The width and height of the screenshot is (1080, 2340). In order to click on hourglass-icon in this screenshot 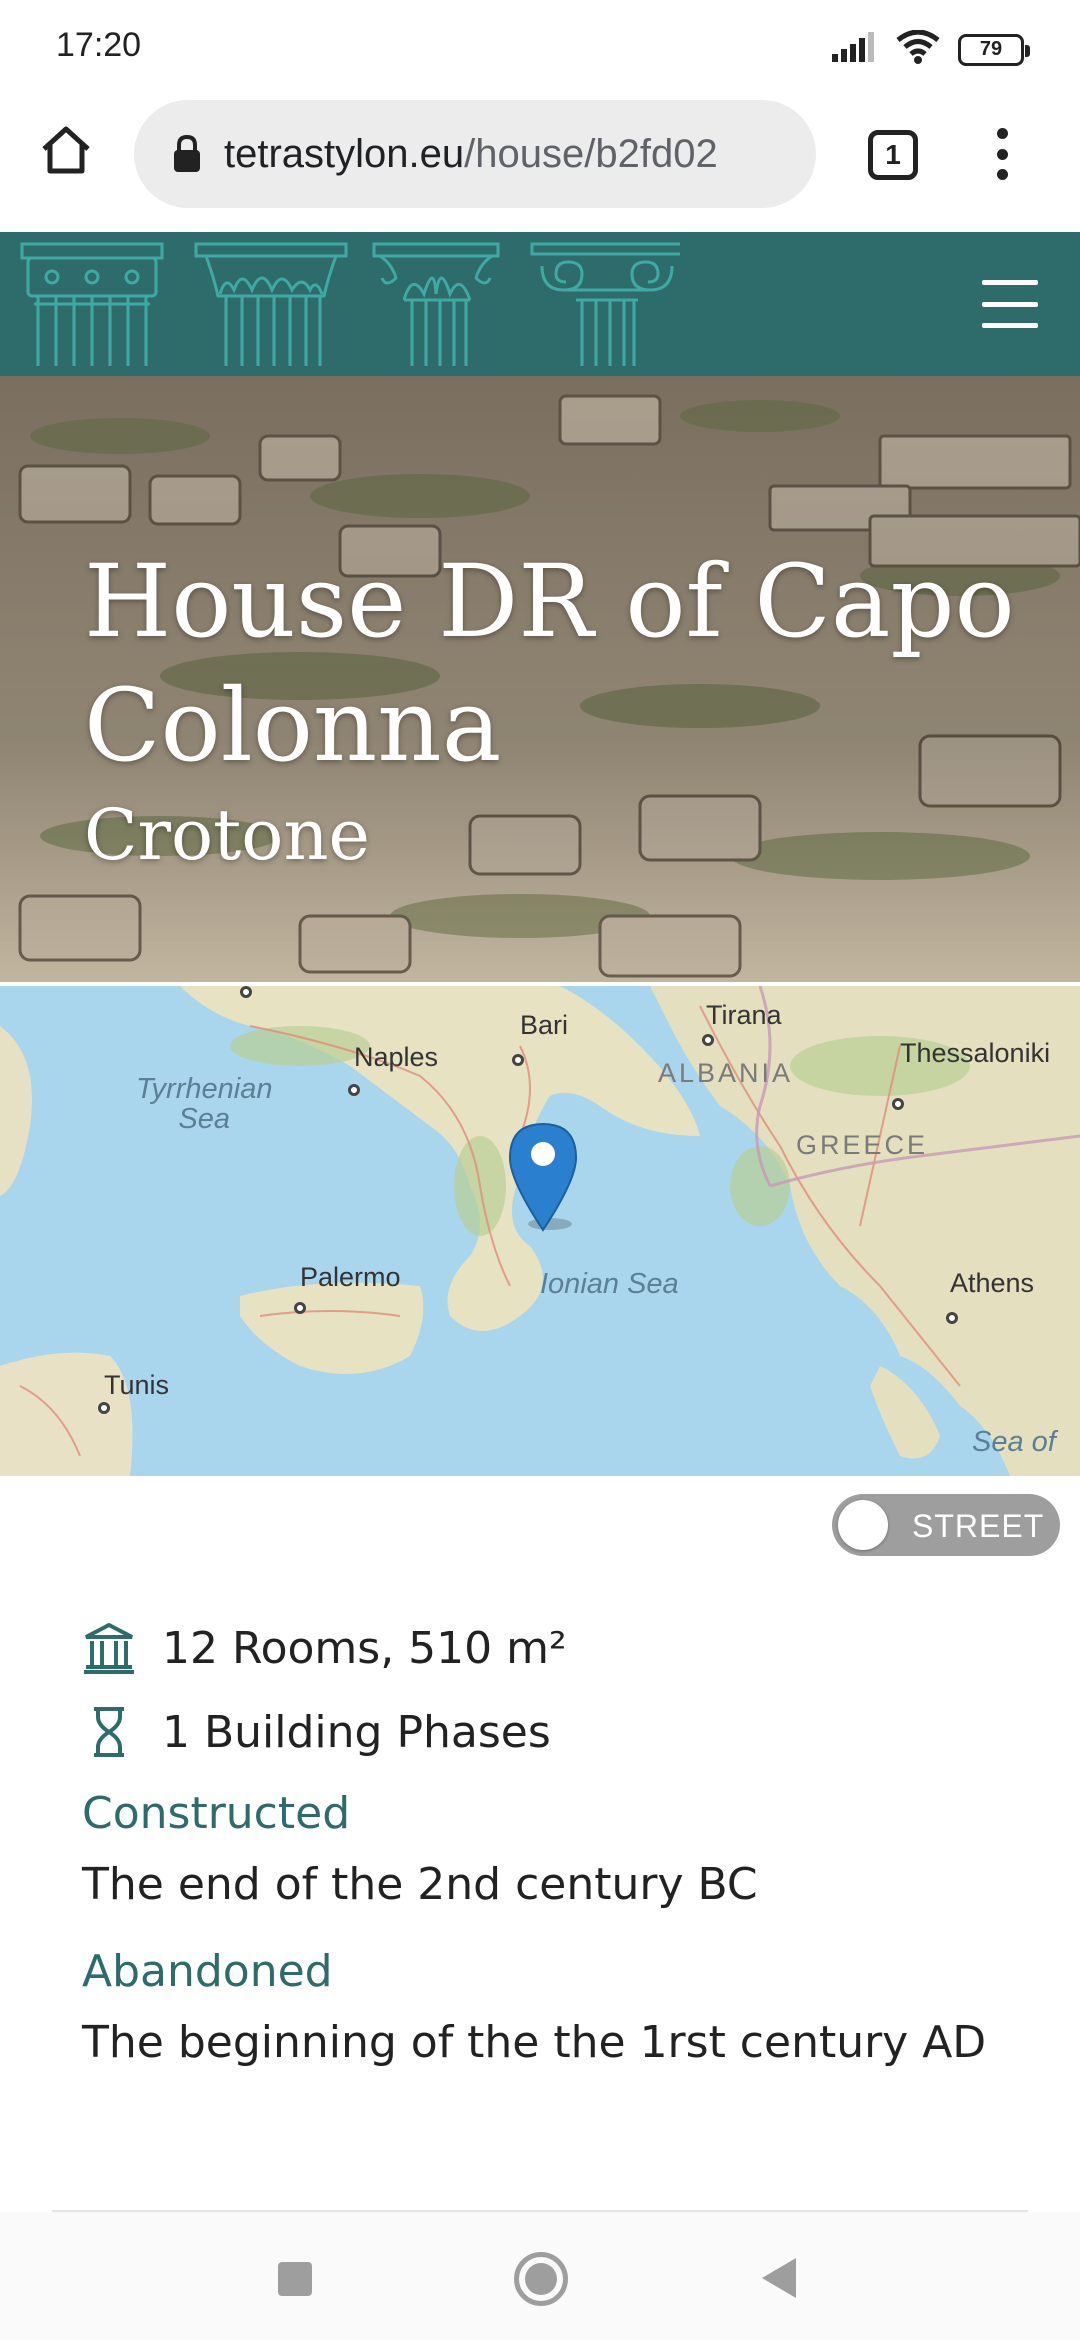, I will do `click(109, 1732)`.